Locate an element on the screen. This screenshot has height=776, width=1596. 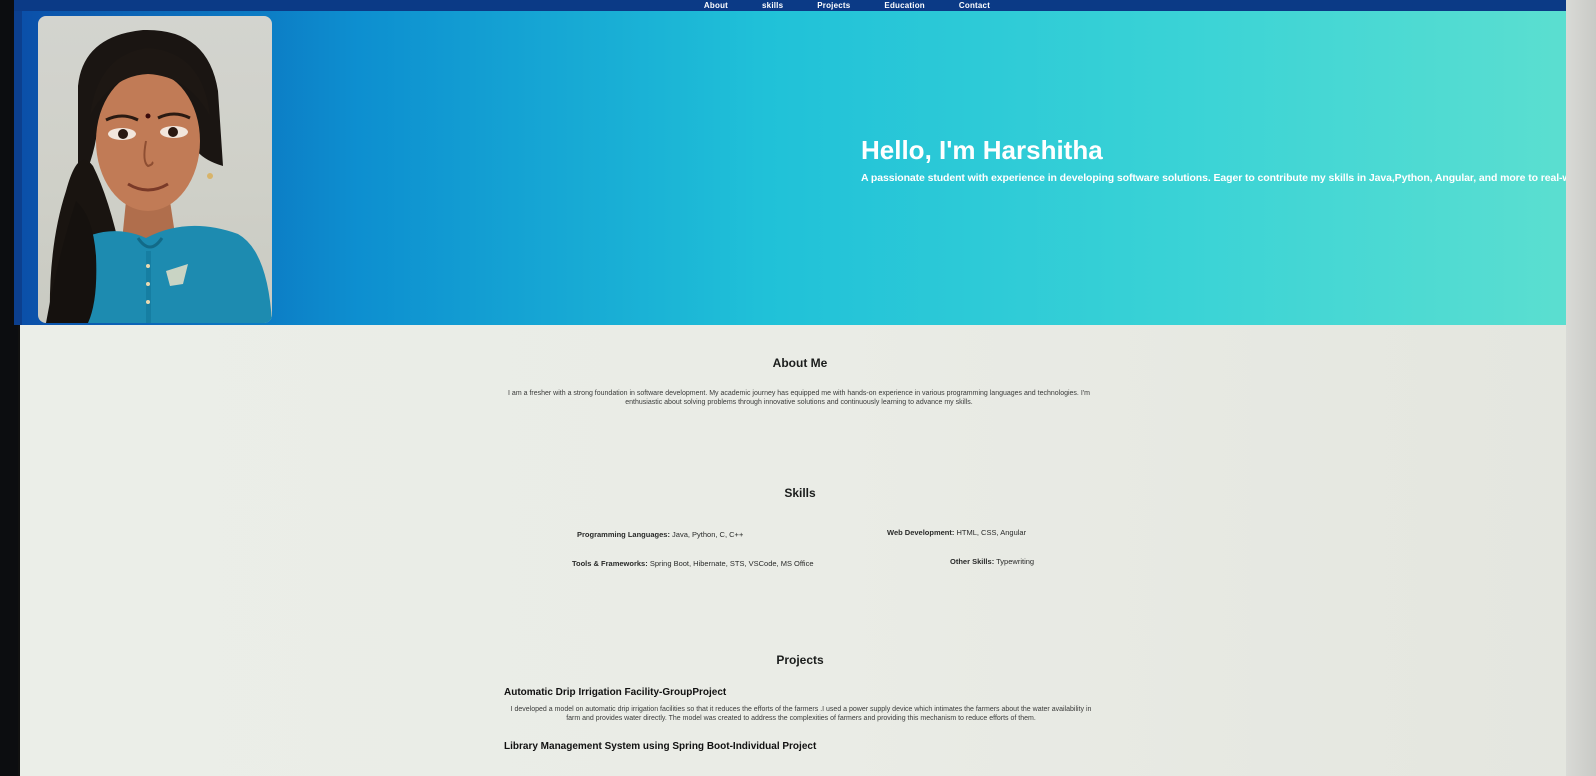
profile-photo is located at coordinates (155, 169).